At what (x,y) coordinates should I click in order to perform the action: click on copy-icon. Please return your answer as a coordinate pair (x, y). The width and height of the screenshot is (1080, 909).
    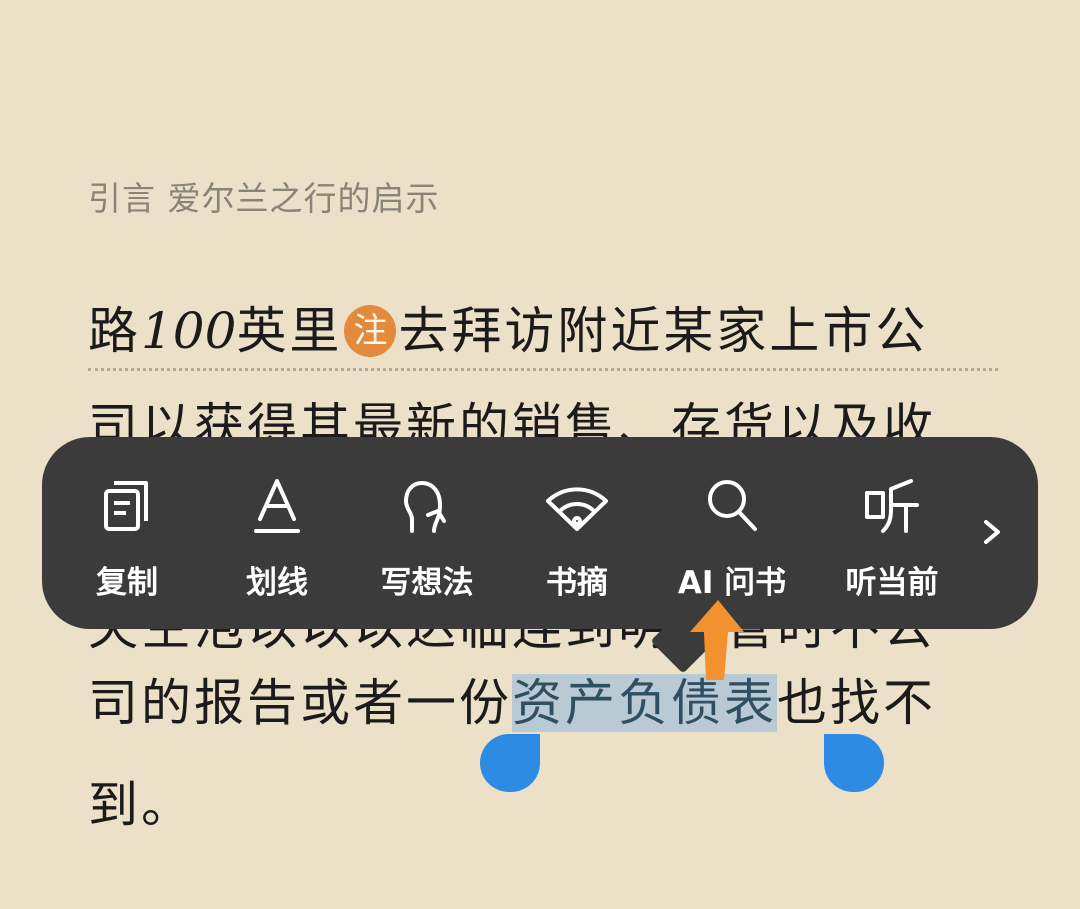
    Looking at the image, I should click on (126, 506).